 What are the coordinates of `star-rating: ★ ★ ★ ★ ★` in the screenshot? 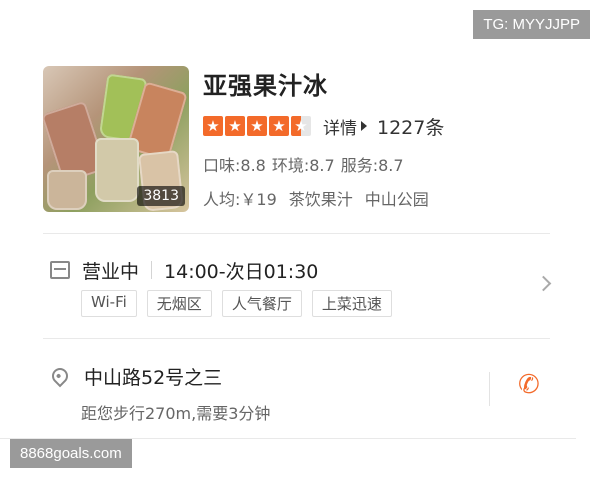 It's located at (257, 126).